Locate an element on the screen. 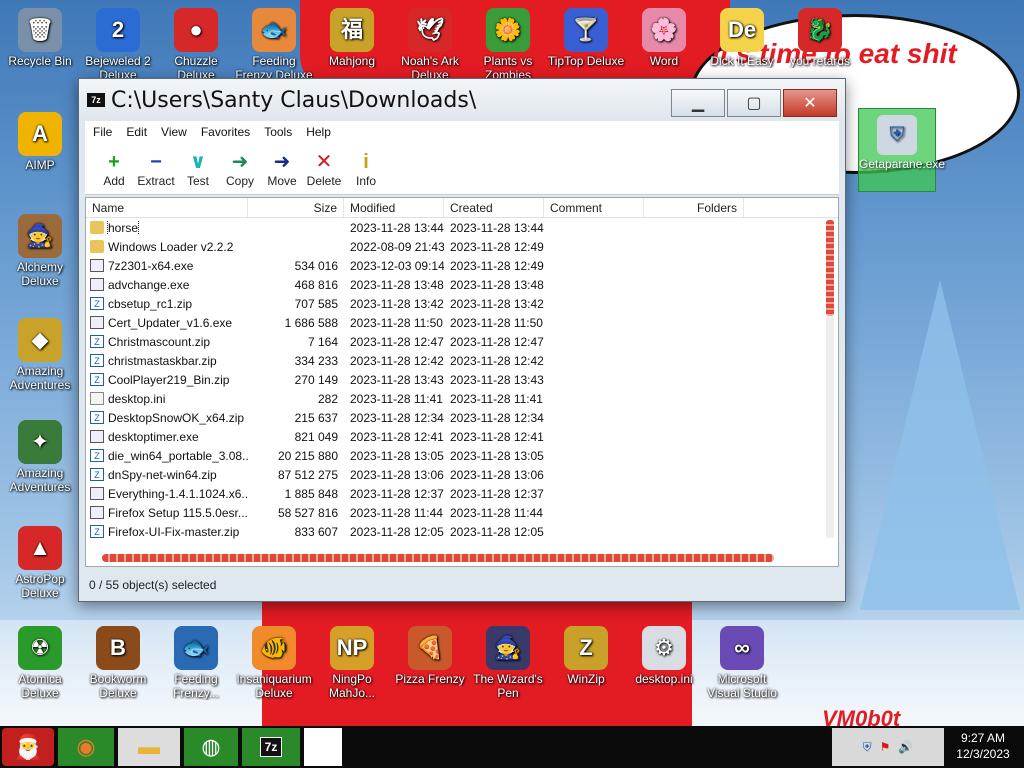 Image resolution: width=1024 pixels, height=768 pixels. tray-flag-icon: ⚑ is located at coordinates (885, 747).